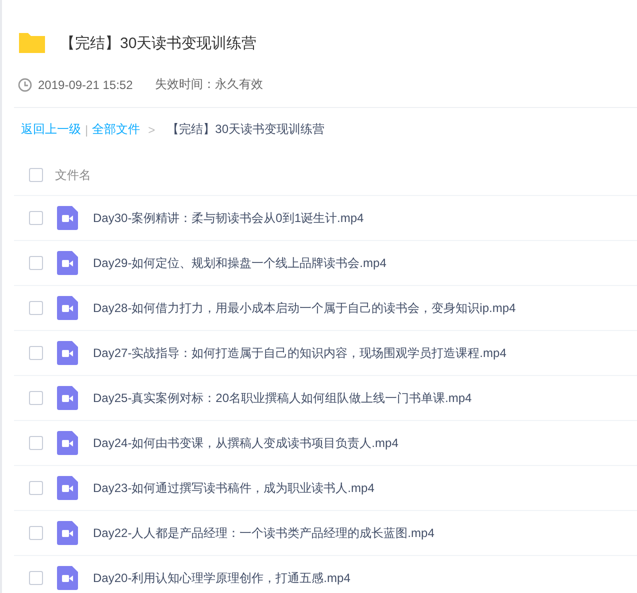 This screenshot has width=637, height=593. Describe the element at coordinates (32, 43) in the screenshot. I see `folder-icon` at that location.